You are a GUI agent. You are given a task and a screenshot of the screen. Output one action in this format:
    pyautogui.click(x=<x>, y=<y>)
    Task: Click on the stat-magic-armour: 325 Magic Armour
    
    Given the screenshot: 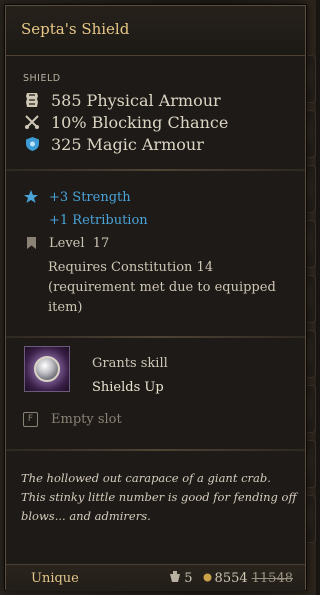 What is the action you would take?
    pyautogui.click(x=113, y=144)
    